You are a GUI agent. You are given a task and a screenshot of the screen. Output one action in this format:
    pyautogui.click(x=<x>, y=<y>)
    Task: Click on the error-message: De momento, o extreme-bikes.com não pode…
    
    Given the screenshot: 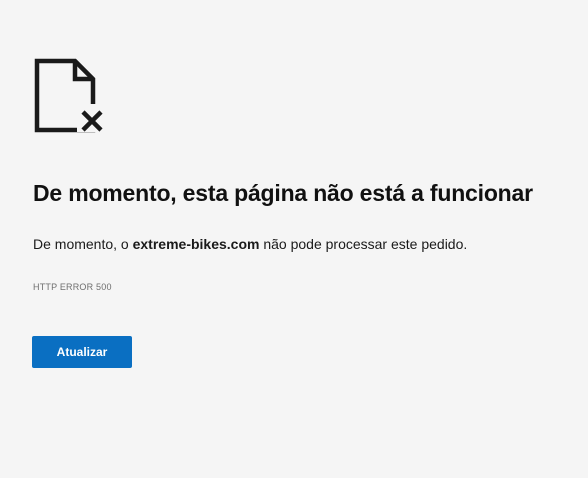 What is the action you would take?
    pyautogui.click(x=250, y=244)
    